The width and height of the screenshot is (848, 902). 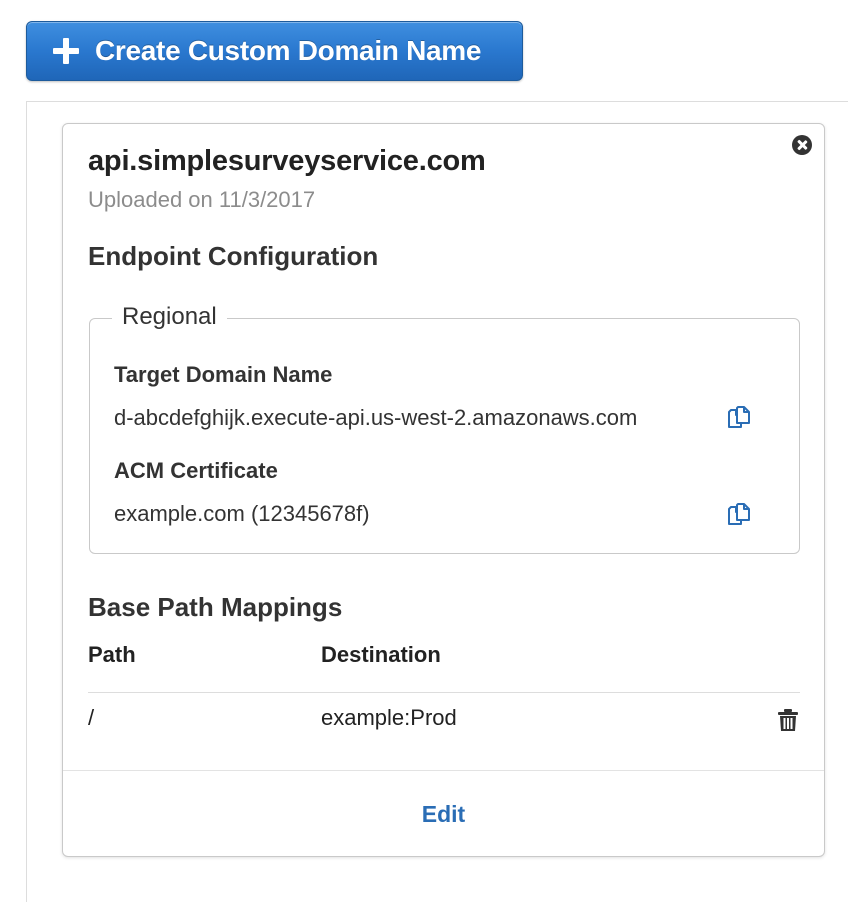 I want to click on base-path-mappings-heading: Base Path Mappings, so click(x=215, y=607).